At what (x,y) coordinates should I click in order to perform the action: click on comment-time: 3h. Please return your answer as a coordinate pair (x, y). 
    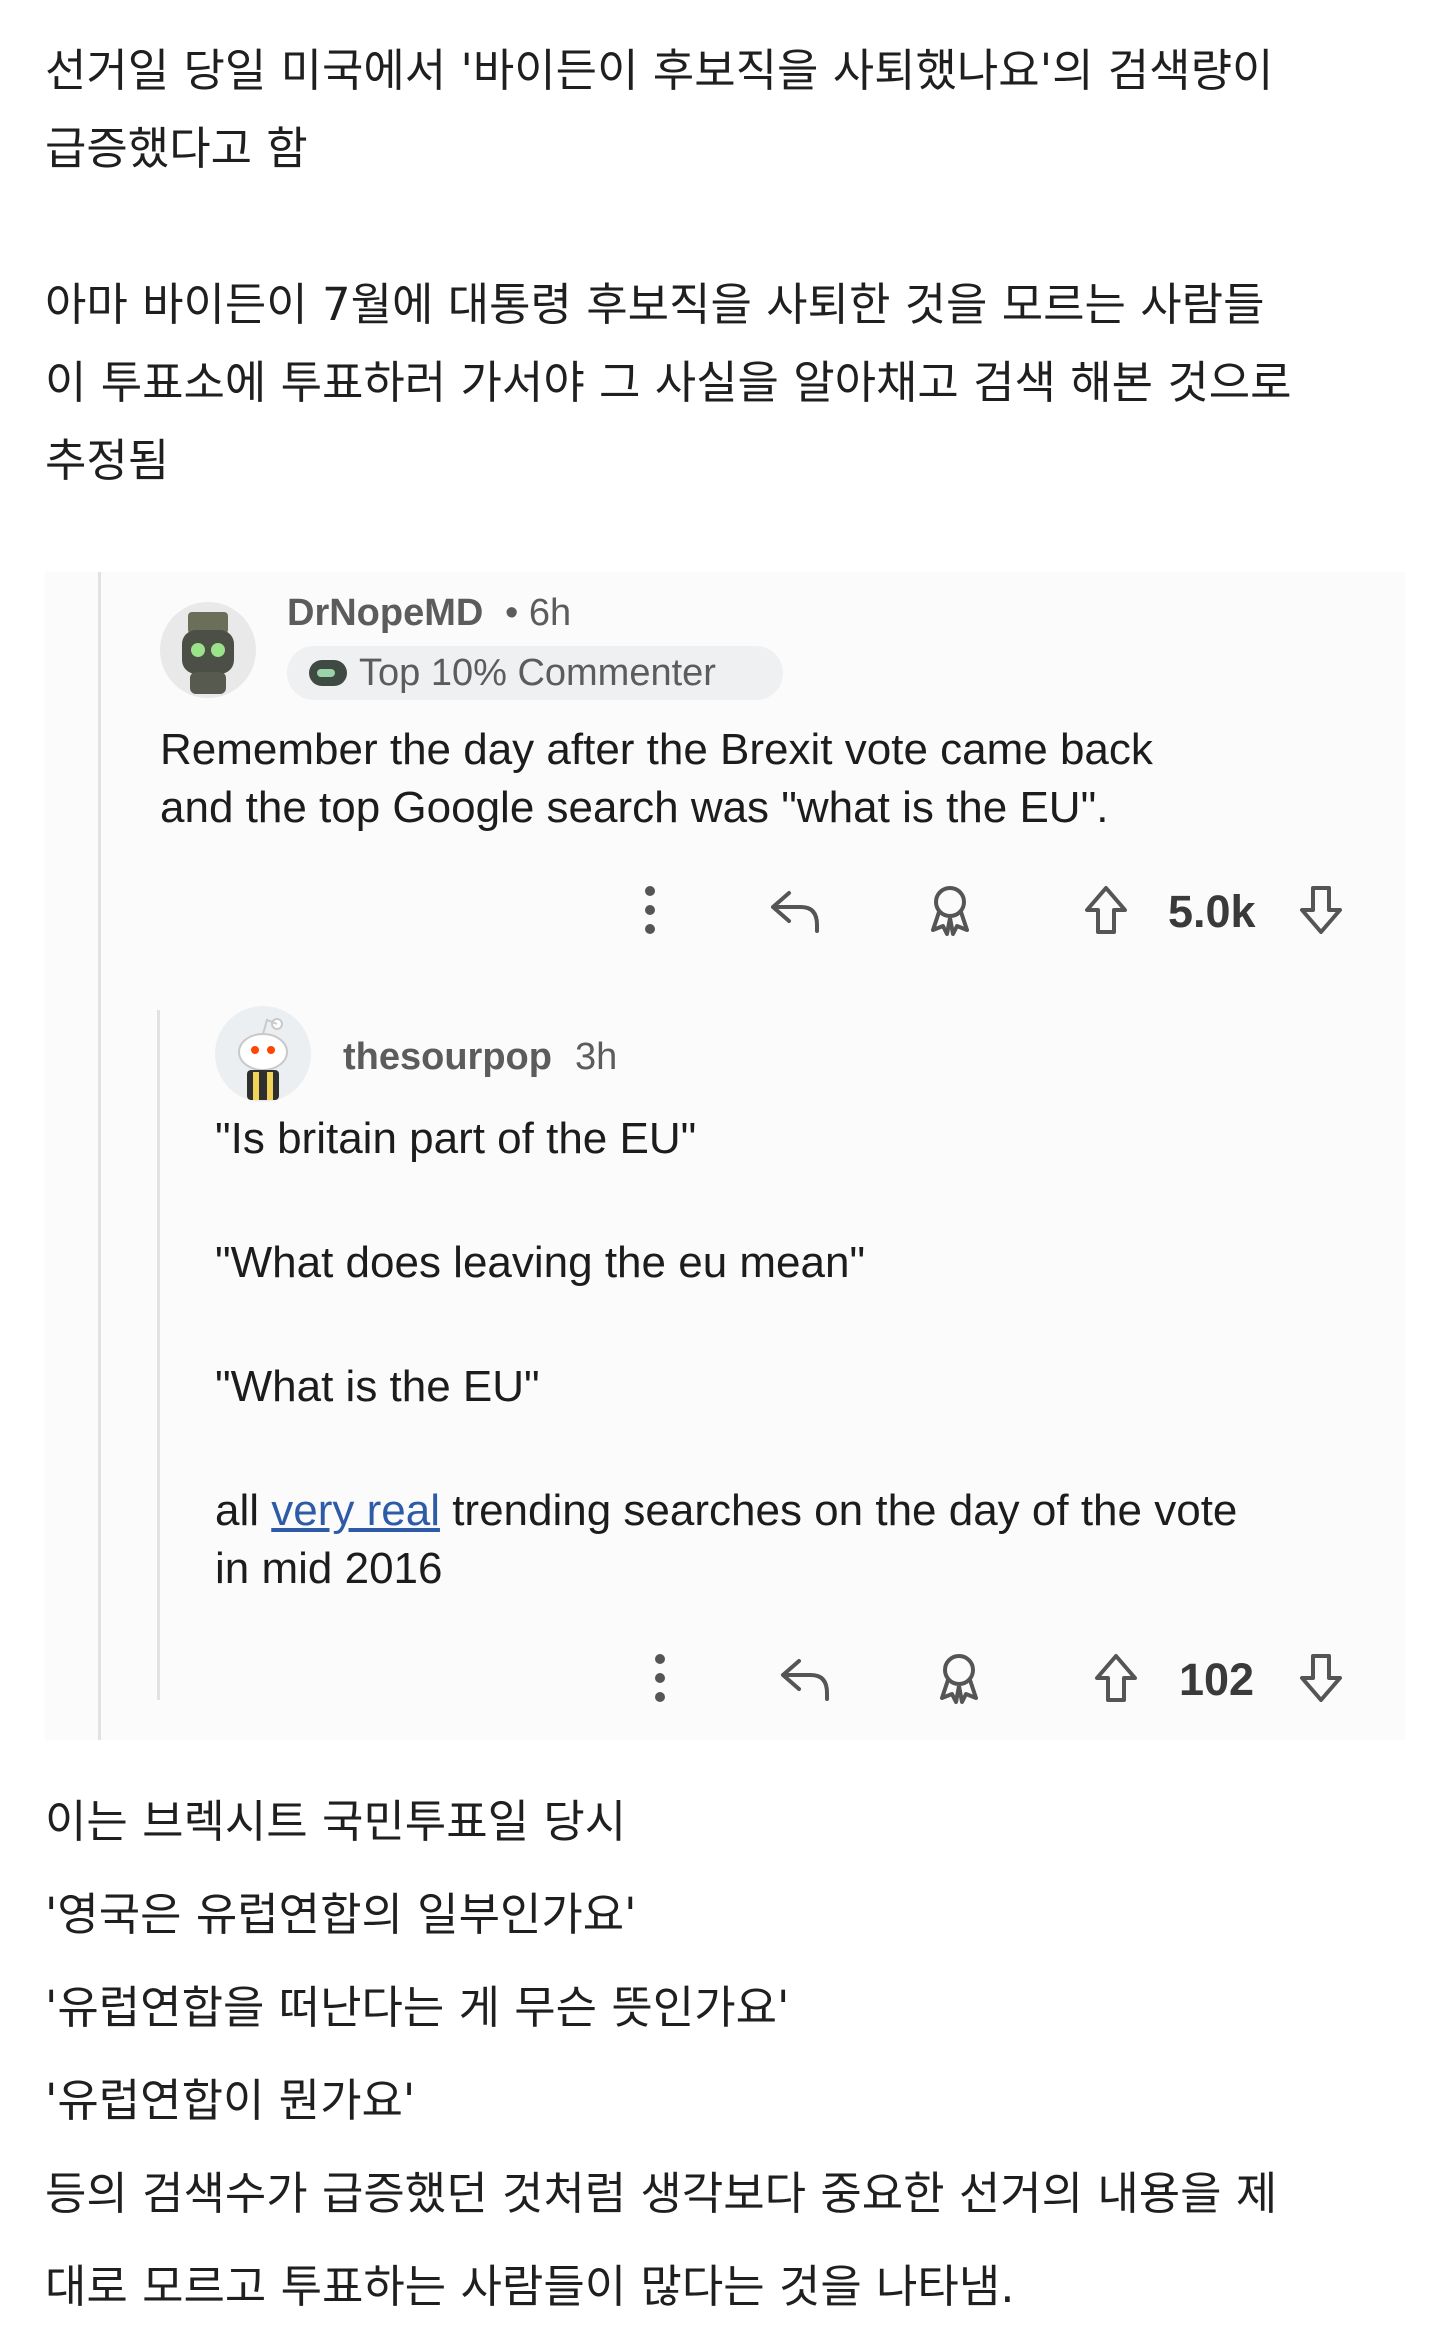
    Looking at the image, I should click on (596, 1057).